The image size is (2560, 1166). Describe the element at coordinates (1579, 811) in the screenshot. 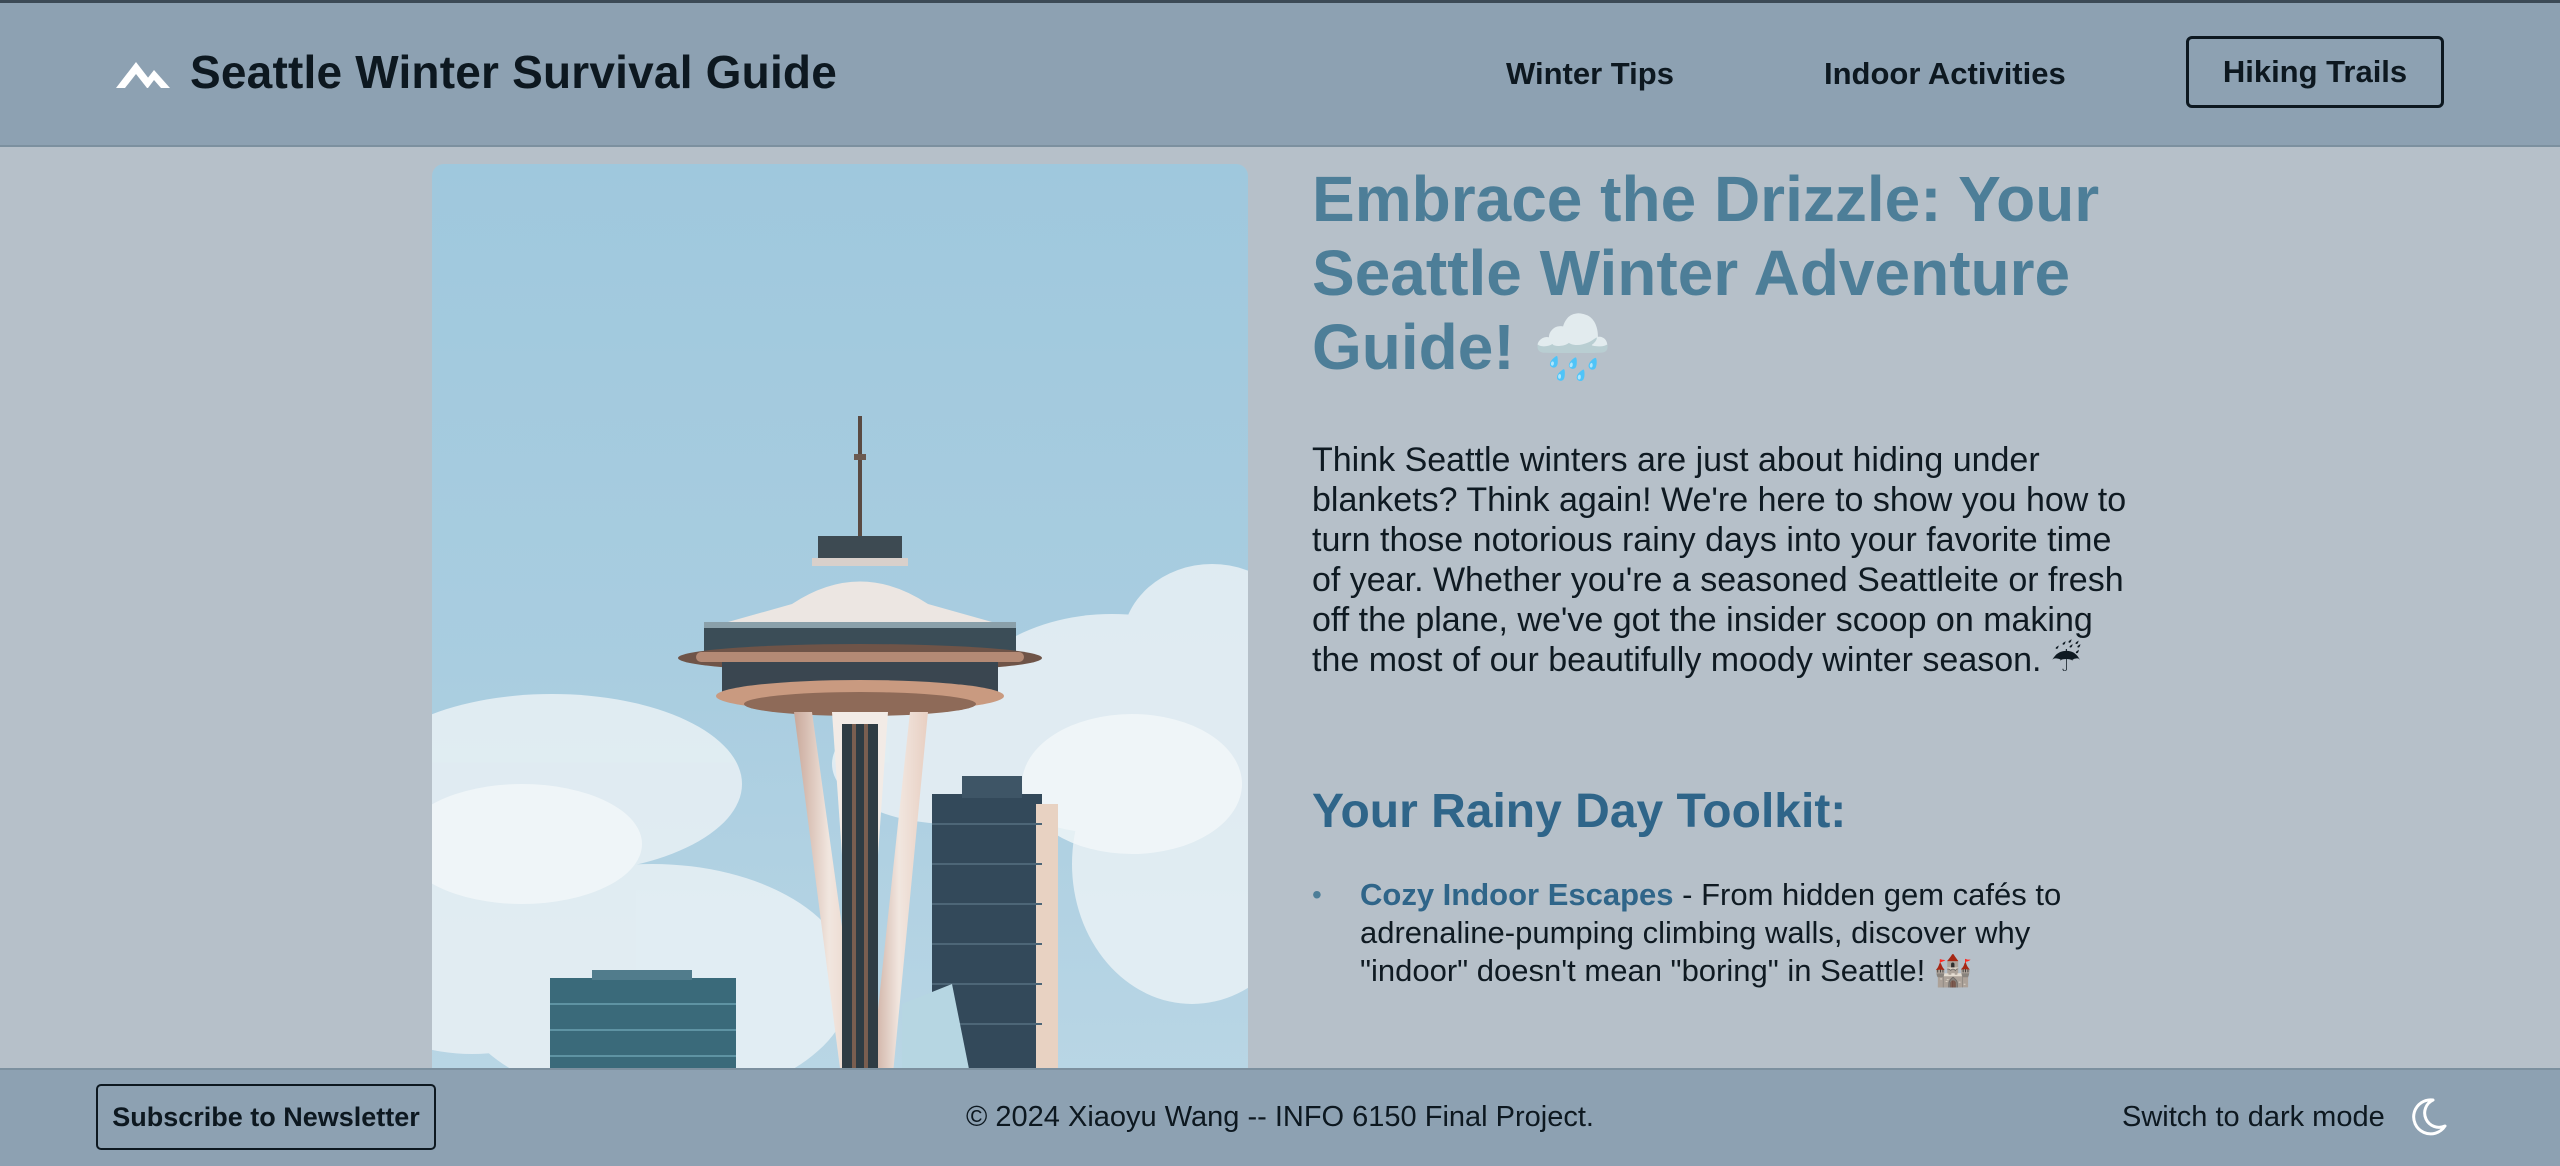

I see `toolkit-heading: Your Rainy Day Toolkit:` at that location.